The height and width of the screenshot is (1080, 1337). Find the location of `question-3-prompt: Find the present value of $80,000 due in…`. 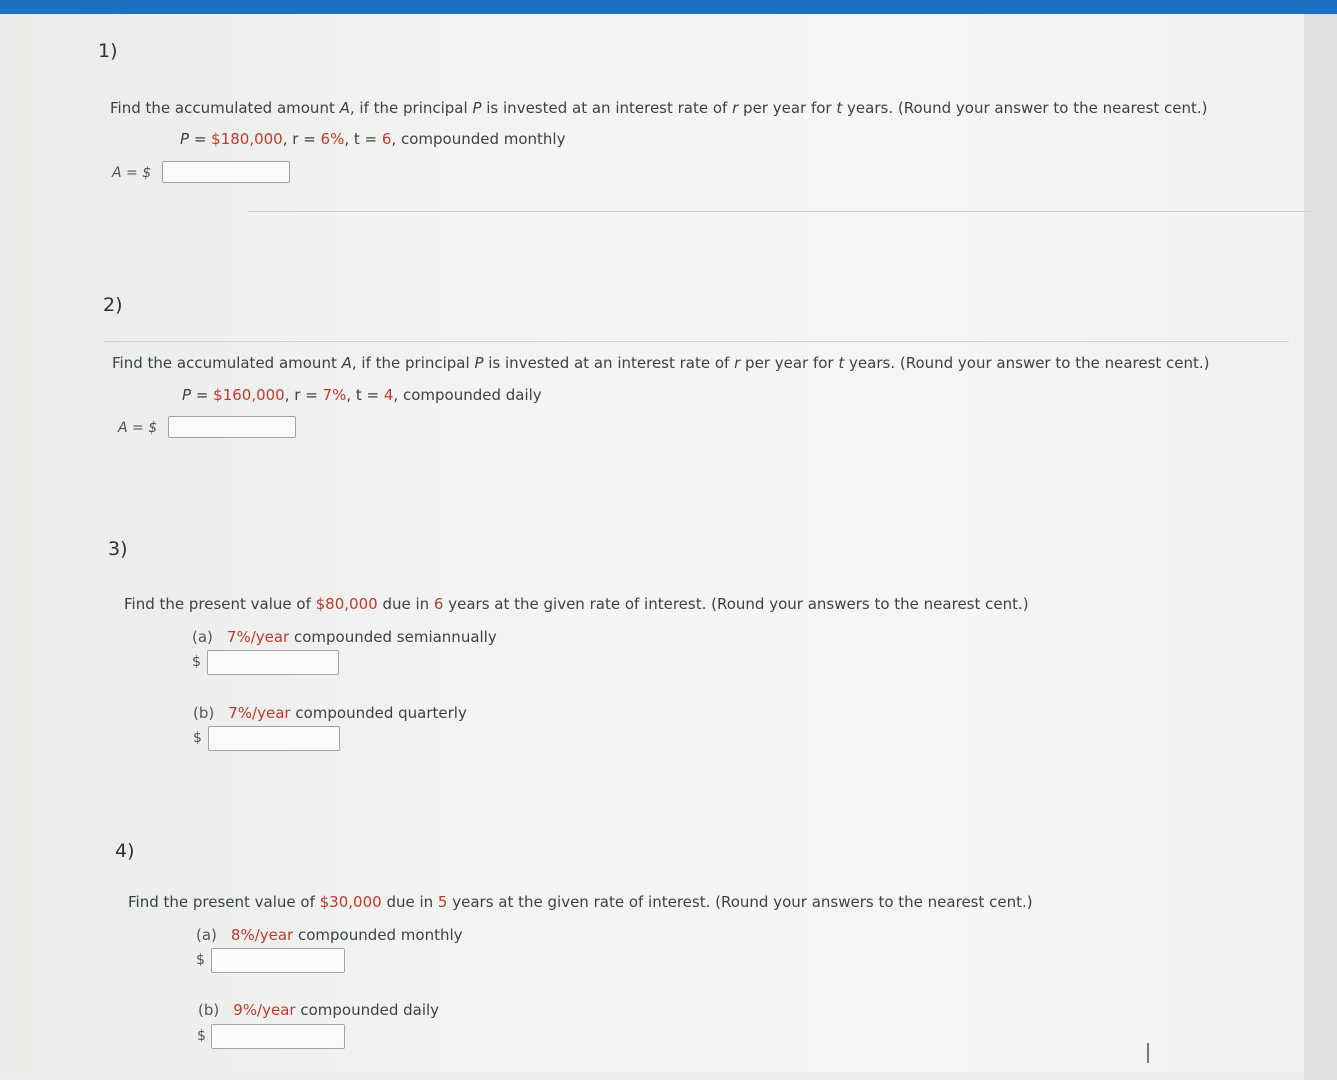

question-3-prompt: Find the present value of $80,000 due in… is located at coordinates (576, 604).